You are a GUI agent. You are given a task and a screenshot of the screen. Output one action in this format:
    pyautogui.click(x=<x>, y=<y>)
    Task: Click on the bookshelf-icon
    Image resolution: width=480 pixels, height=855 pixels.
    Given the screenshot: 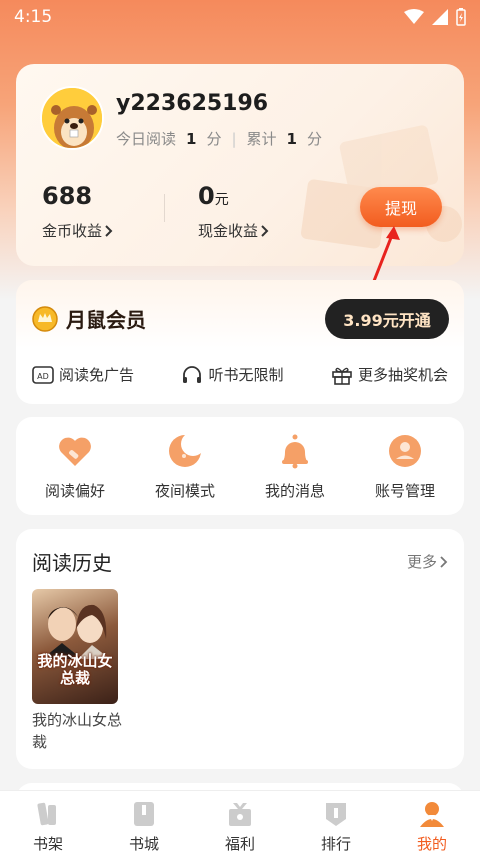 What is the action you would take?
    pyautogui.click(x=46, y=814)
    